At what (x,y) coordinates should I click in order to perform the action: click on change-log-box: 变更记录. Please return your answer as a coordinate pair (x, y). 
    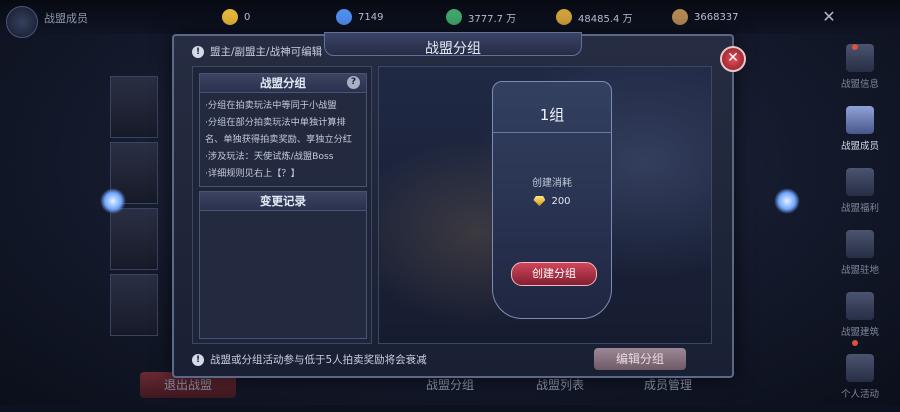
    Looking at the image, I should click on (283, 265).